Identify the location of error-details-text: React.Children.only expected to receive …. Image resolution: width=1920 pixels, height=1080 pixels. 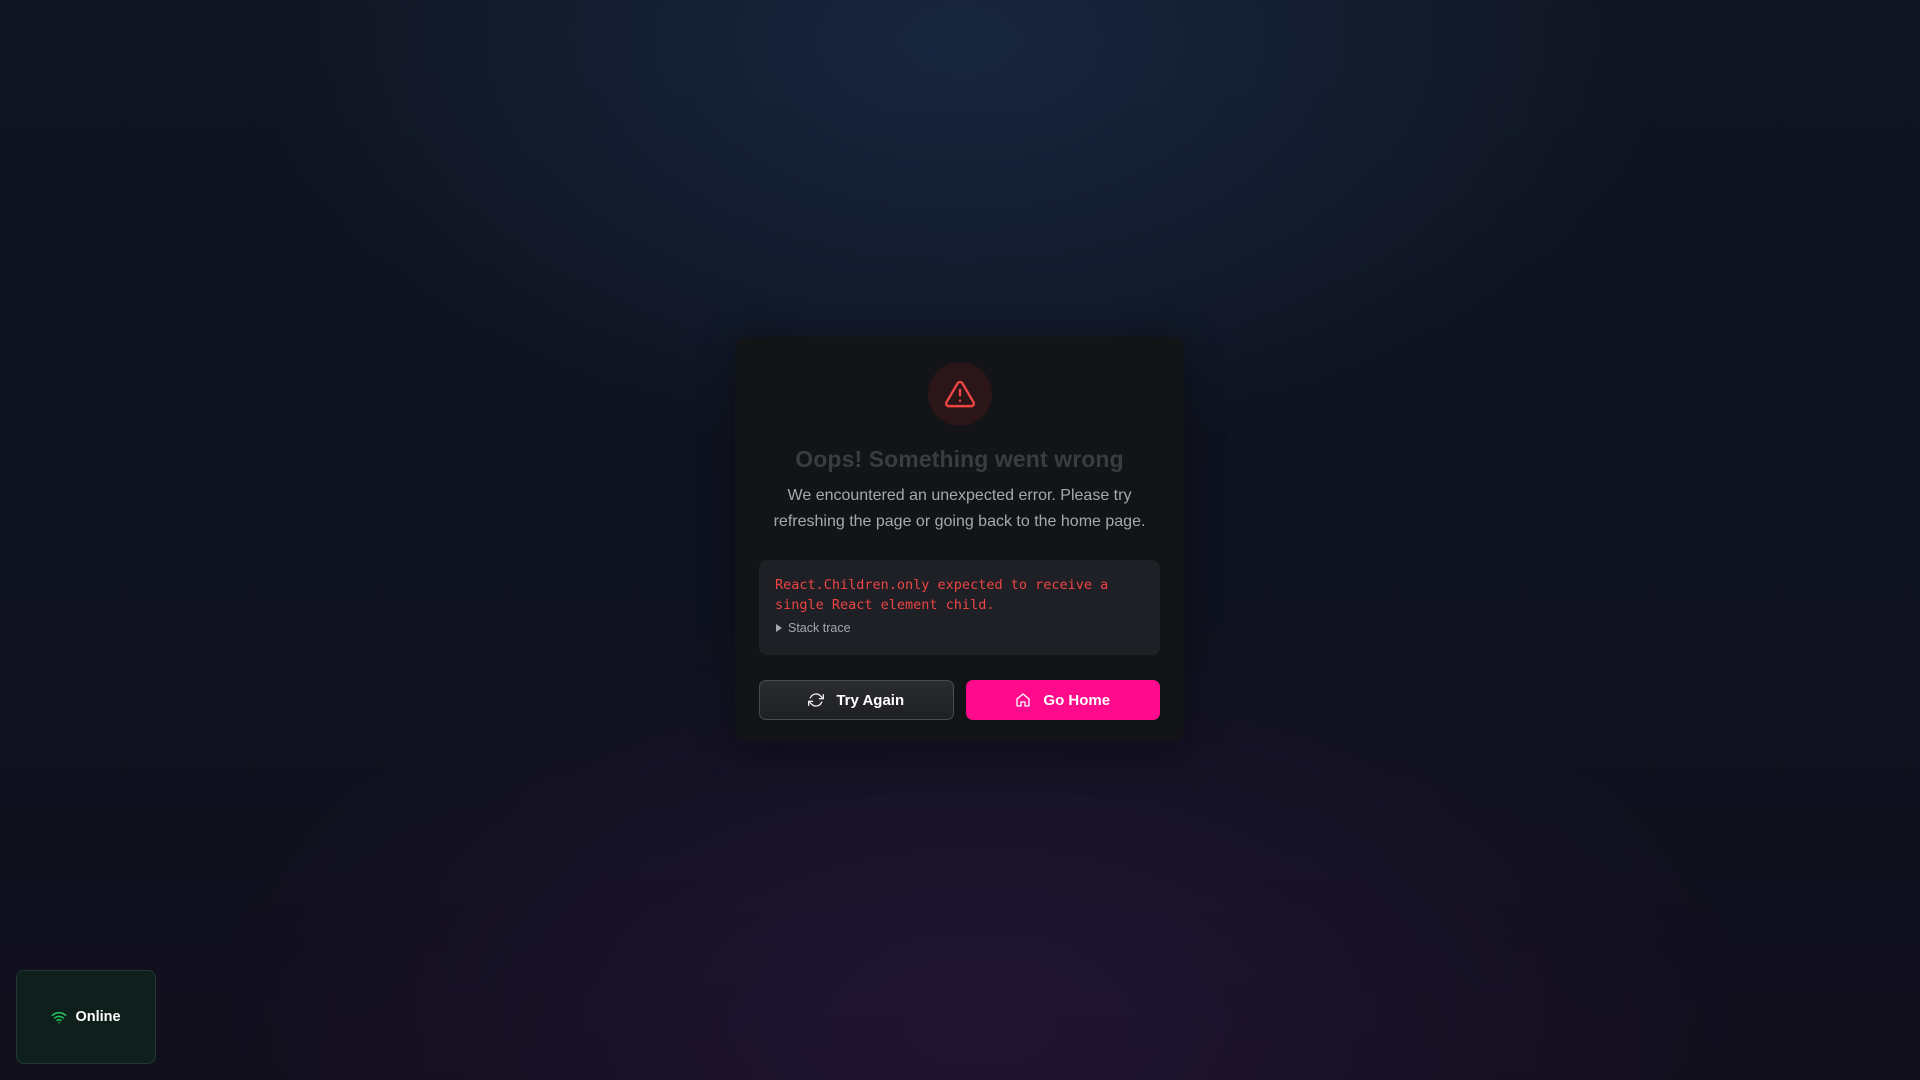
(942, 595).